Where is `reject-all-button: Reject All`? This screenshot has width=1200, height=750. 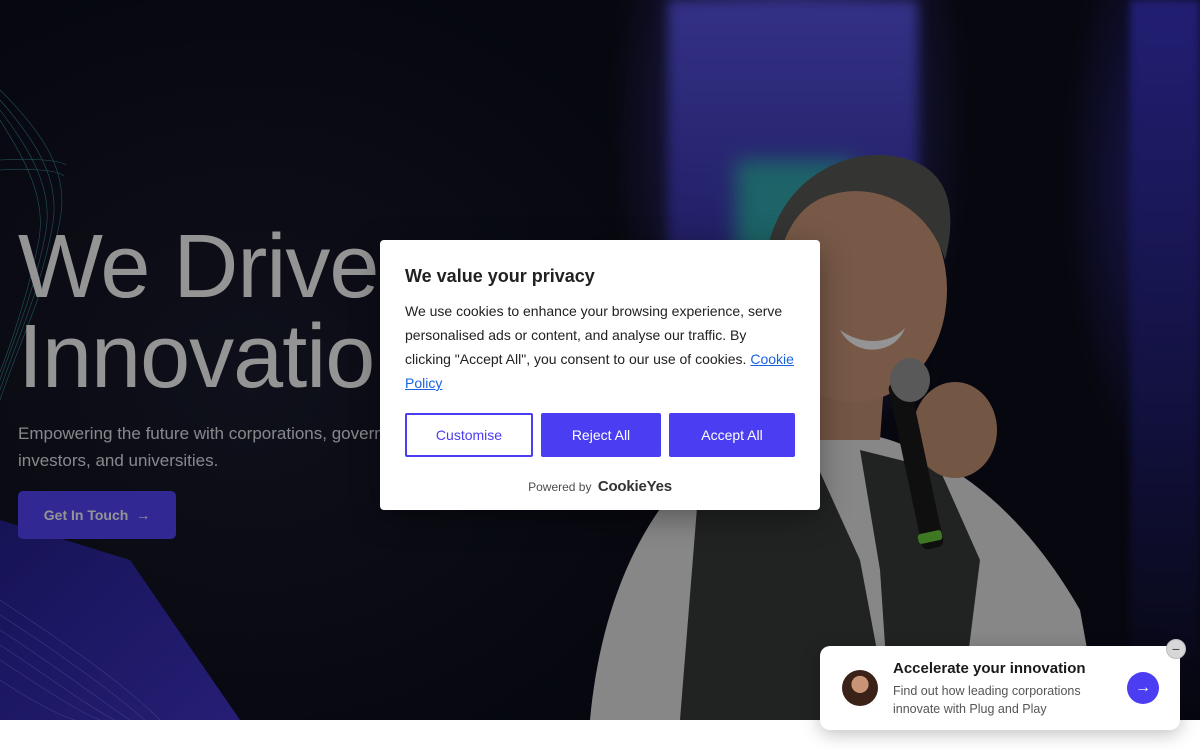
reject-all-button: Reject All is located at coordinates (601, 435).